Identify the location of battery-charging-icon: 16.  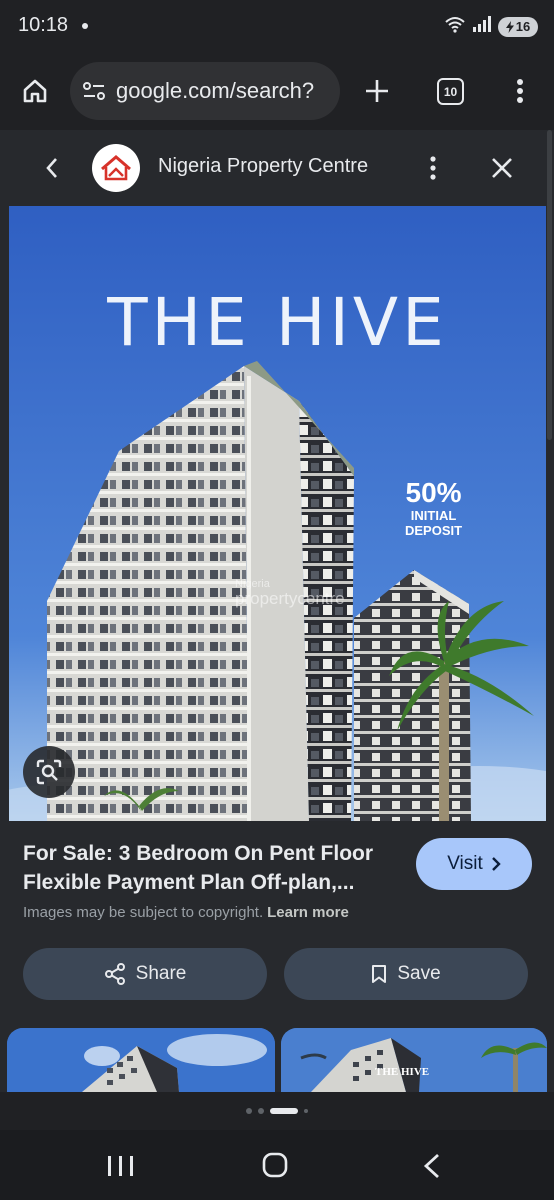
(518, 26).